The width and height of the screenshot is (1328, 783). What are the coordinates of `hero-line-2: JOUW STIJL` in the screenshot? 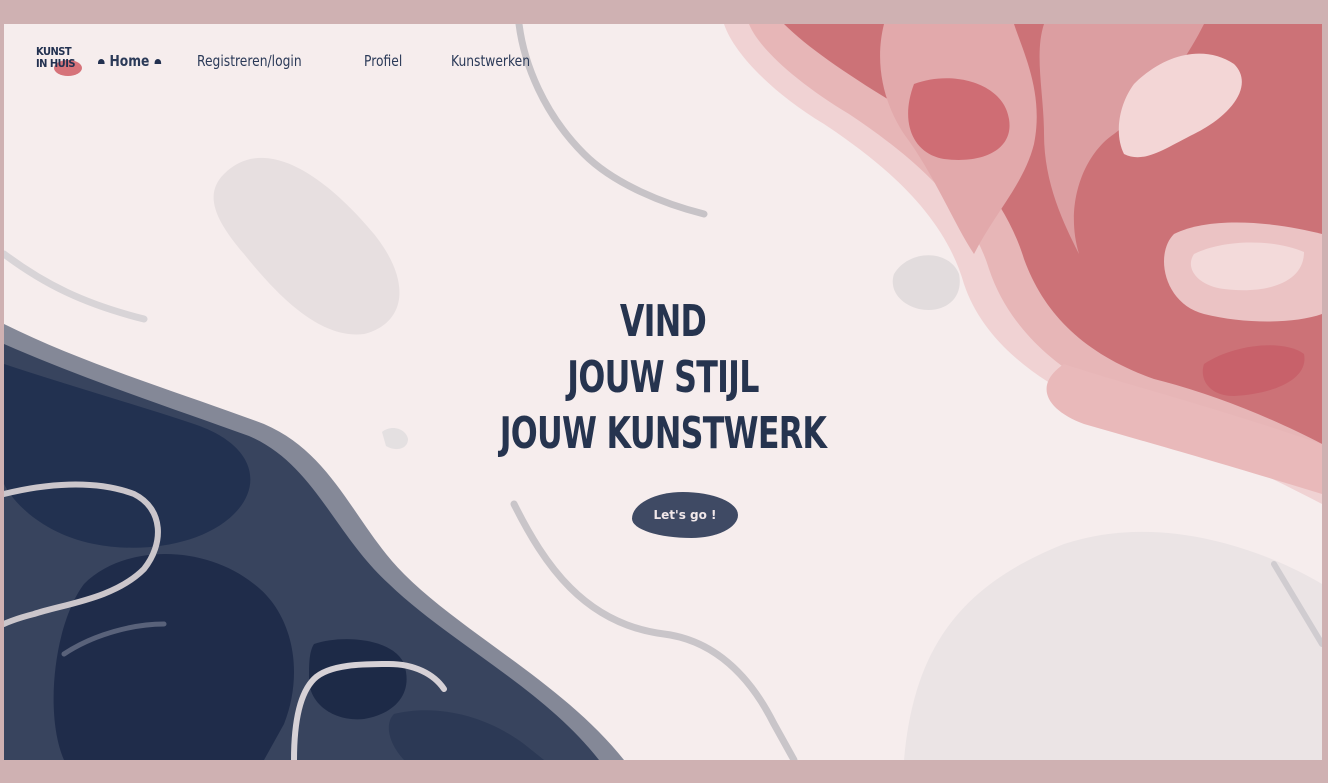 It's located at (663, 377).